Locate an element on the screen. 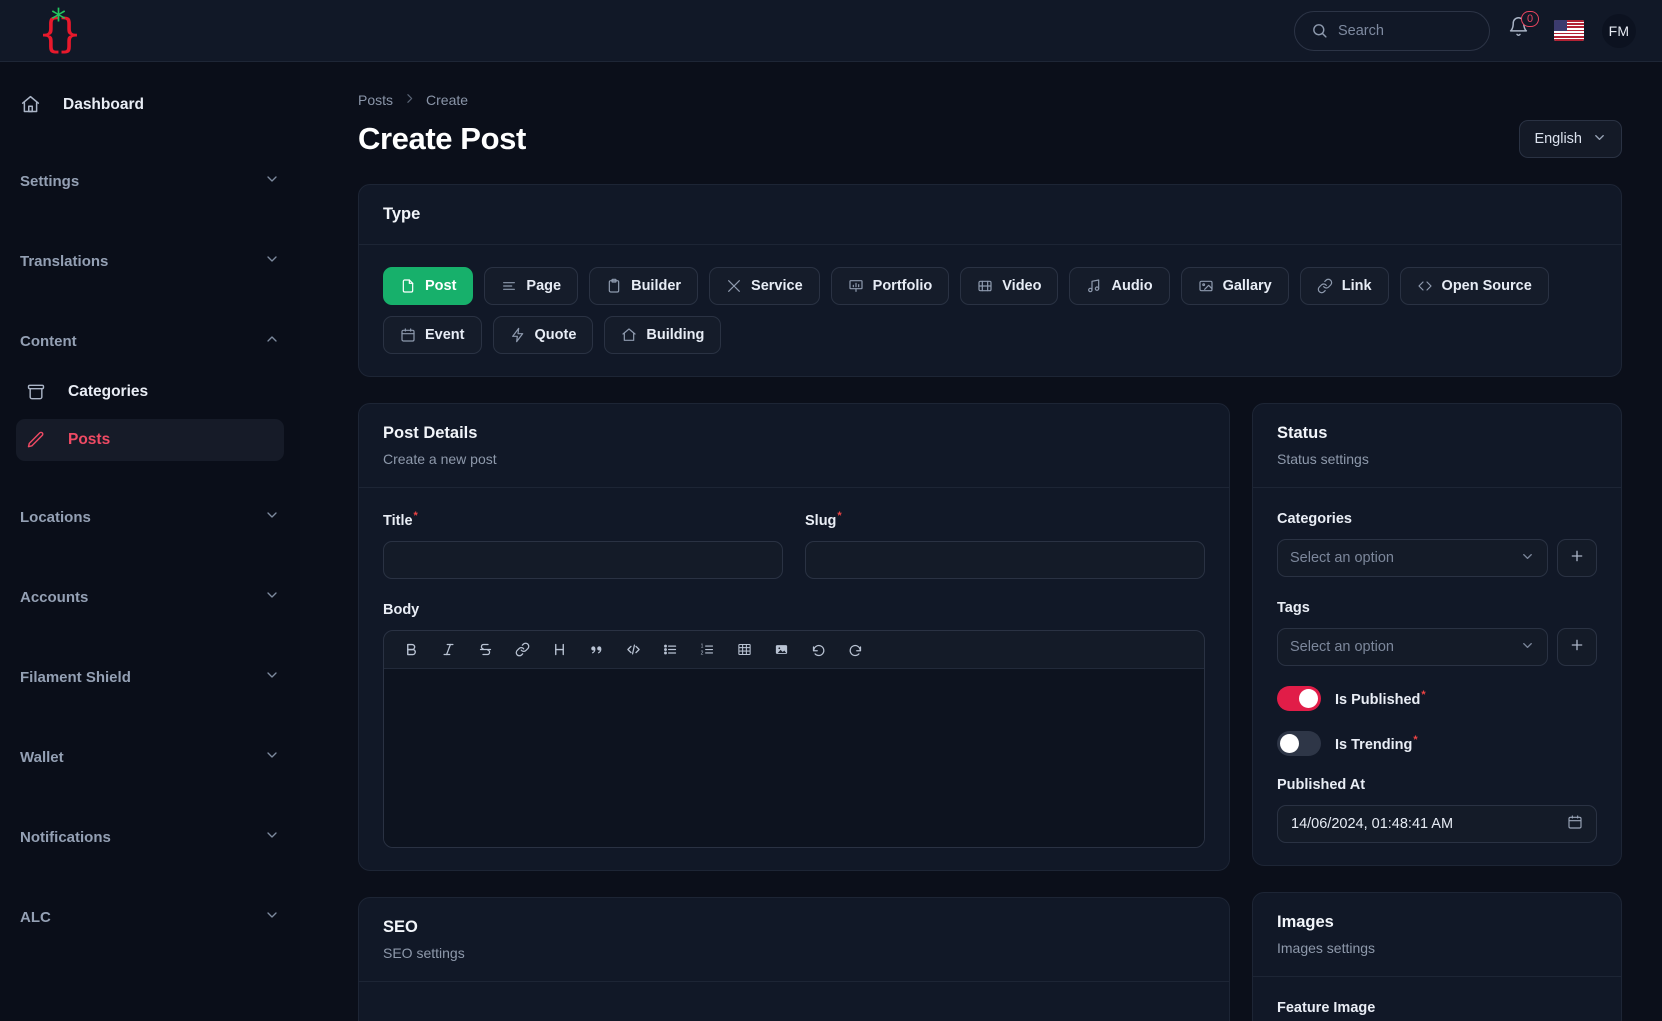  sidebar-group-notifications: Notifications is located at coordinates (150, 837).